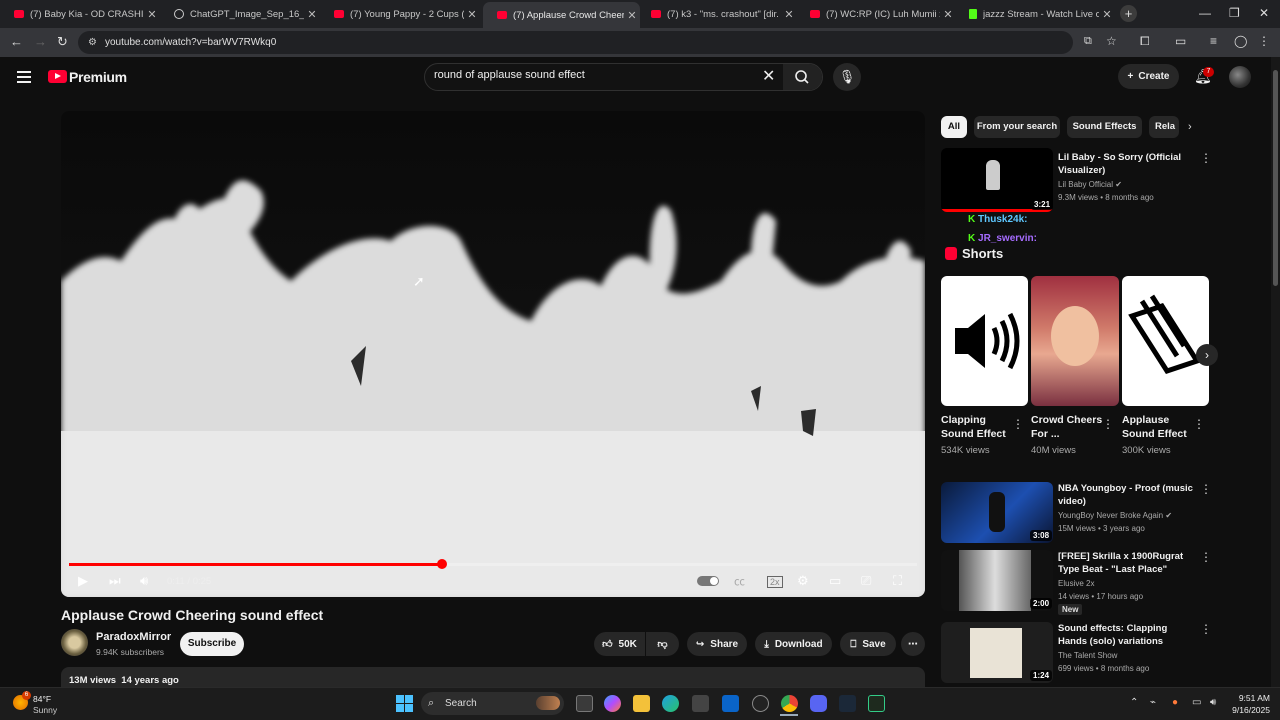 The width and height of the screenshot is (1280, 720). Describe the element at coordinates (404, 703) in the screenshot. I see `windows-start-icon` at that location.